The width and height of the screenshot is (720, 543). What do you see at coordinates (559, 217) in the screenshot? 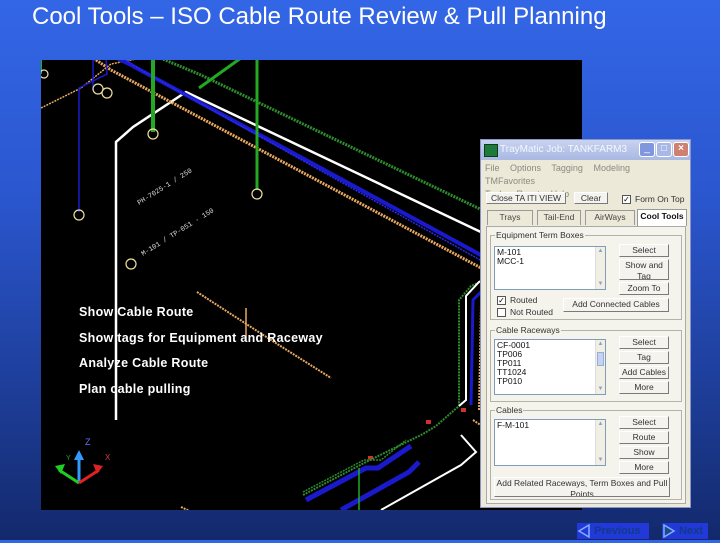
I see `tab-tail-end: Tail-End` at bounding box center [559, 217].